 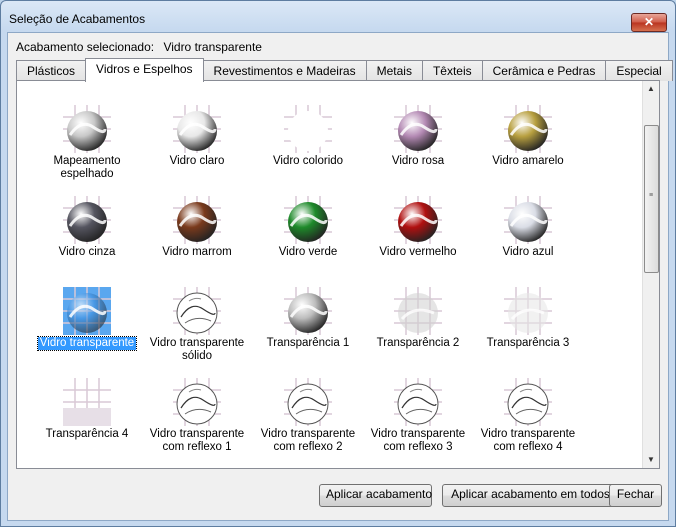 I want to click on finish-item: Vidro transparente com reflexo 3, so click(x=418, y=416).